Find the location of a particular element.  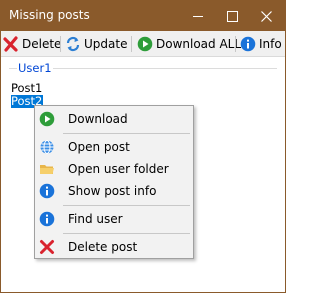

menu-item-open-user-folder: Open user folder is located at coordinates (114, 169).